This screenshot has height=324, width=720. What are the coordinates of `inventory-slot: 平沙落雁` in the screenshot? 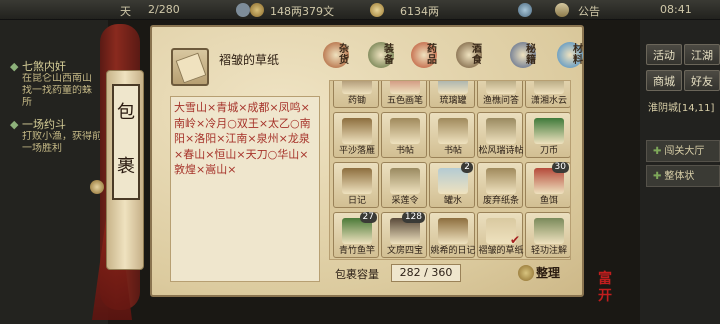 It's located at (356, 135).